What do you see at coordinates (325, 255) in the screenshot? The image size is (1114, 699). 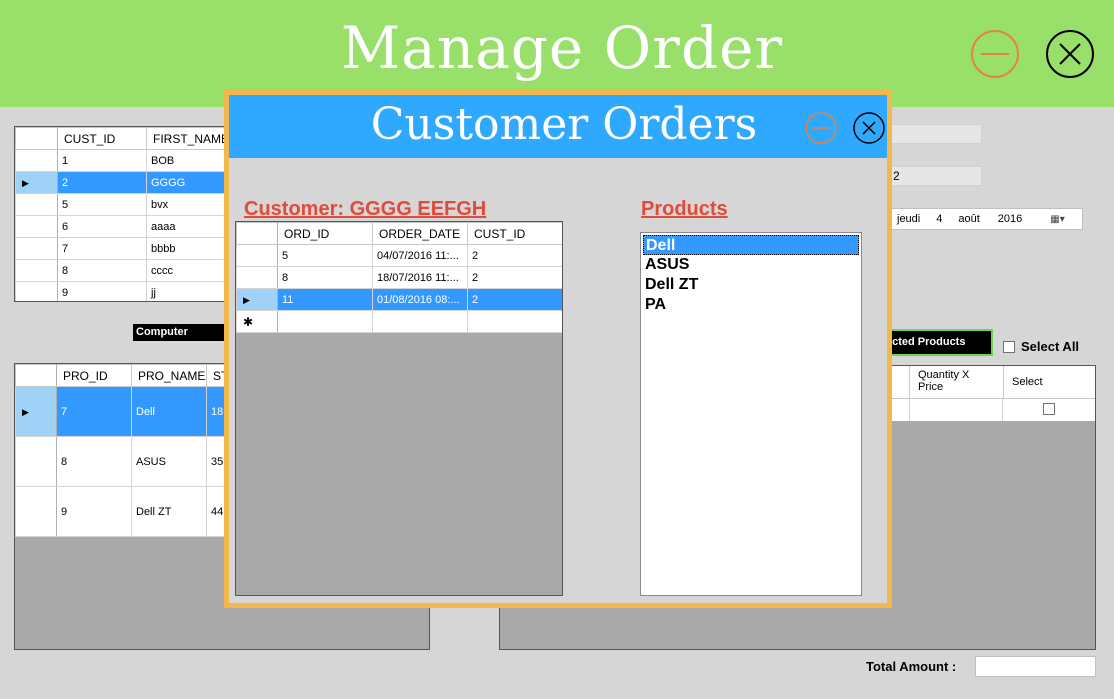 I see `cell-ord-id: 5` at bounding box center [325, 255].